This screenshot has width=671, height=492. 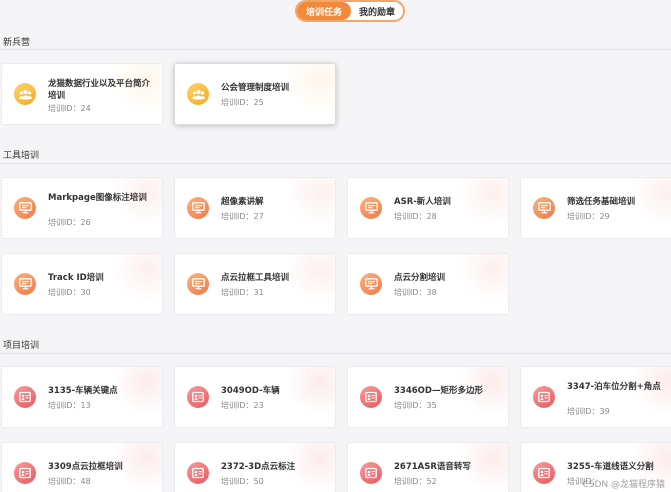 What do you see at coordinates (242, 216) in the screenshot?
I see `card-training-id: 培训ID：27` at bounding box center [242, 216].